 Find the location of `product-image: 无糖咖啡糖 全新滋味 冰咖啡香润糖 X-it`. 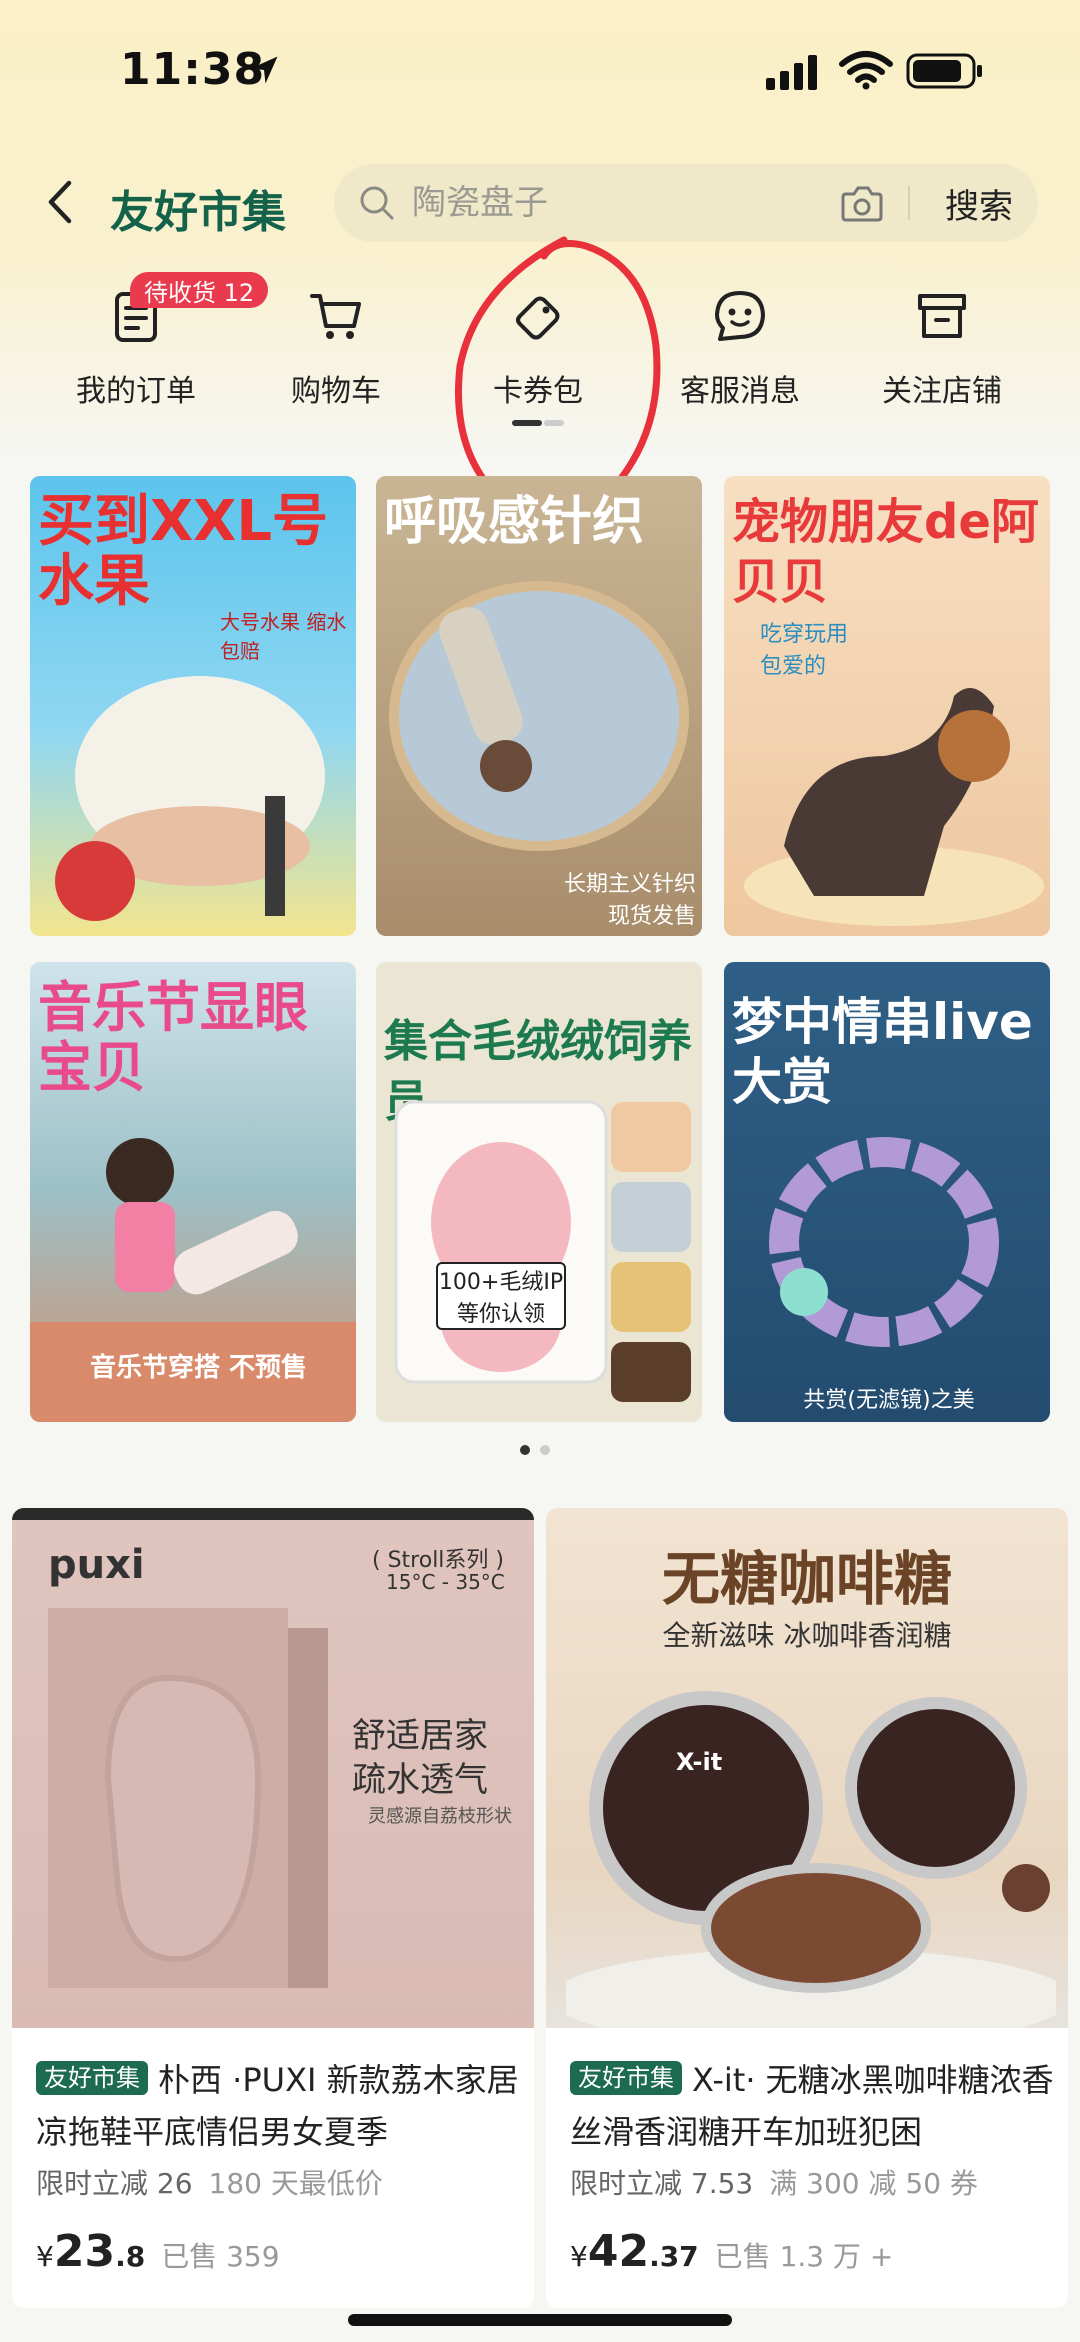

product-image: 无糖咖啡糖 全新滋味 冰咖啡香润糖 X-it is located at coordinates (807, 1768).